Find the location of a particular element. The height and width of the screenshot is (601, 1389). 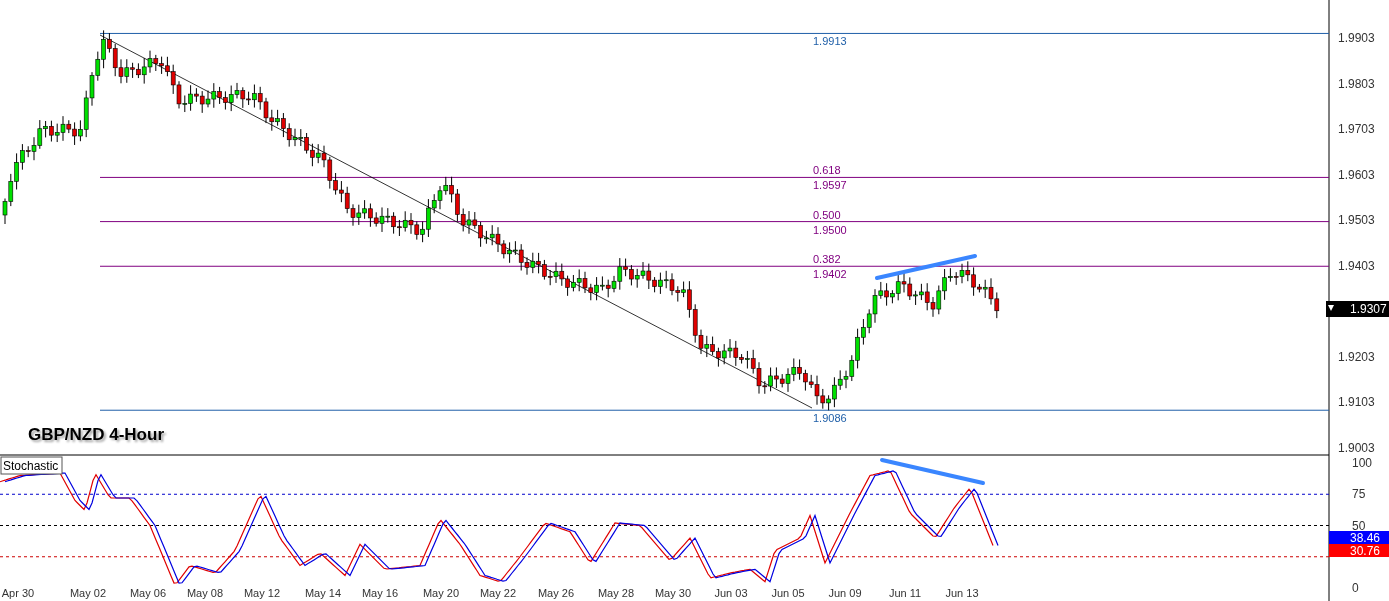

level-price-label: 1.9597 is located at coordinates (830, 185).